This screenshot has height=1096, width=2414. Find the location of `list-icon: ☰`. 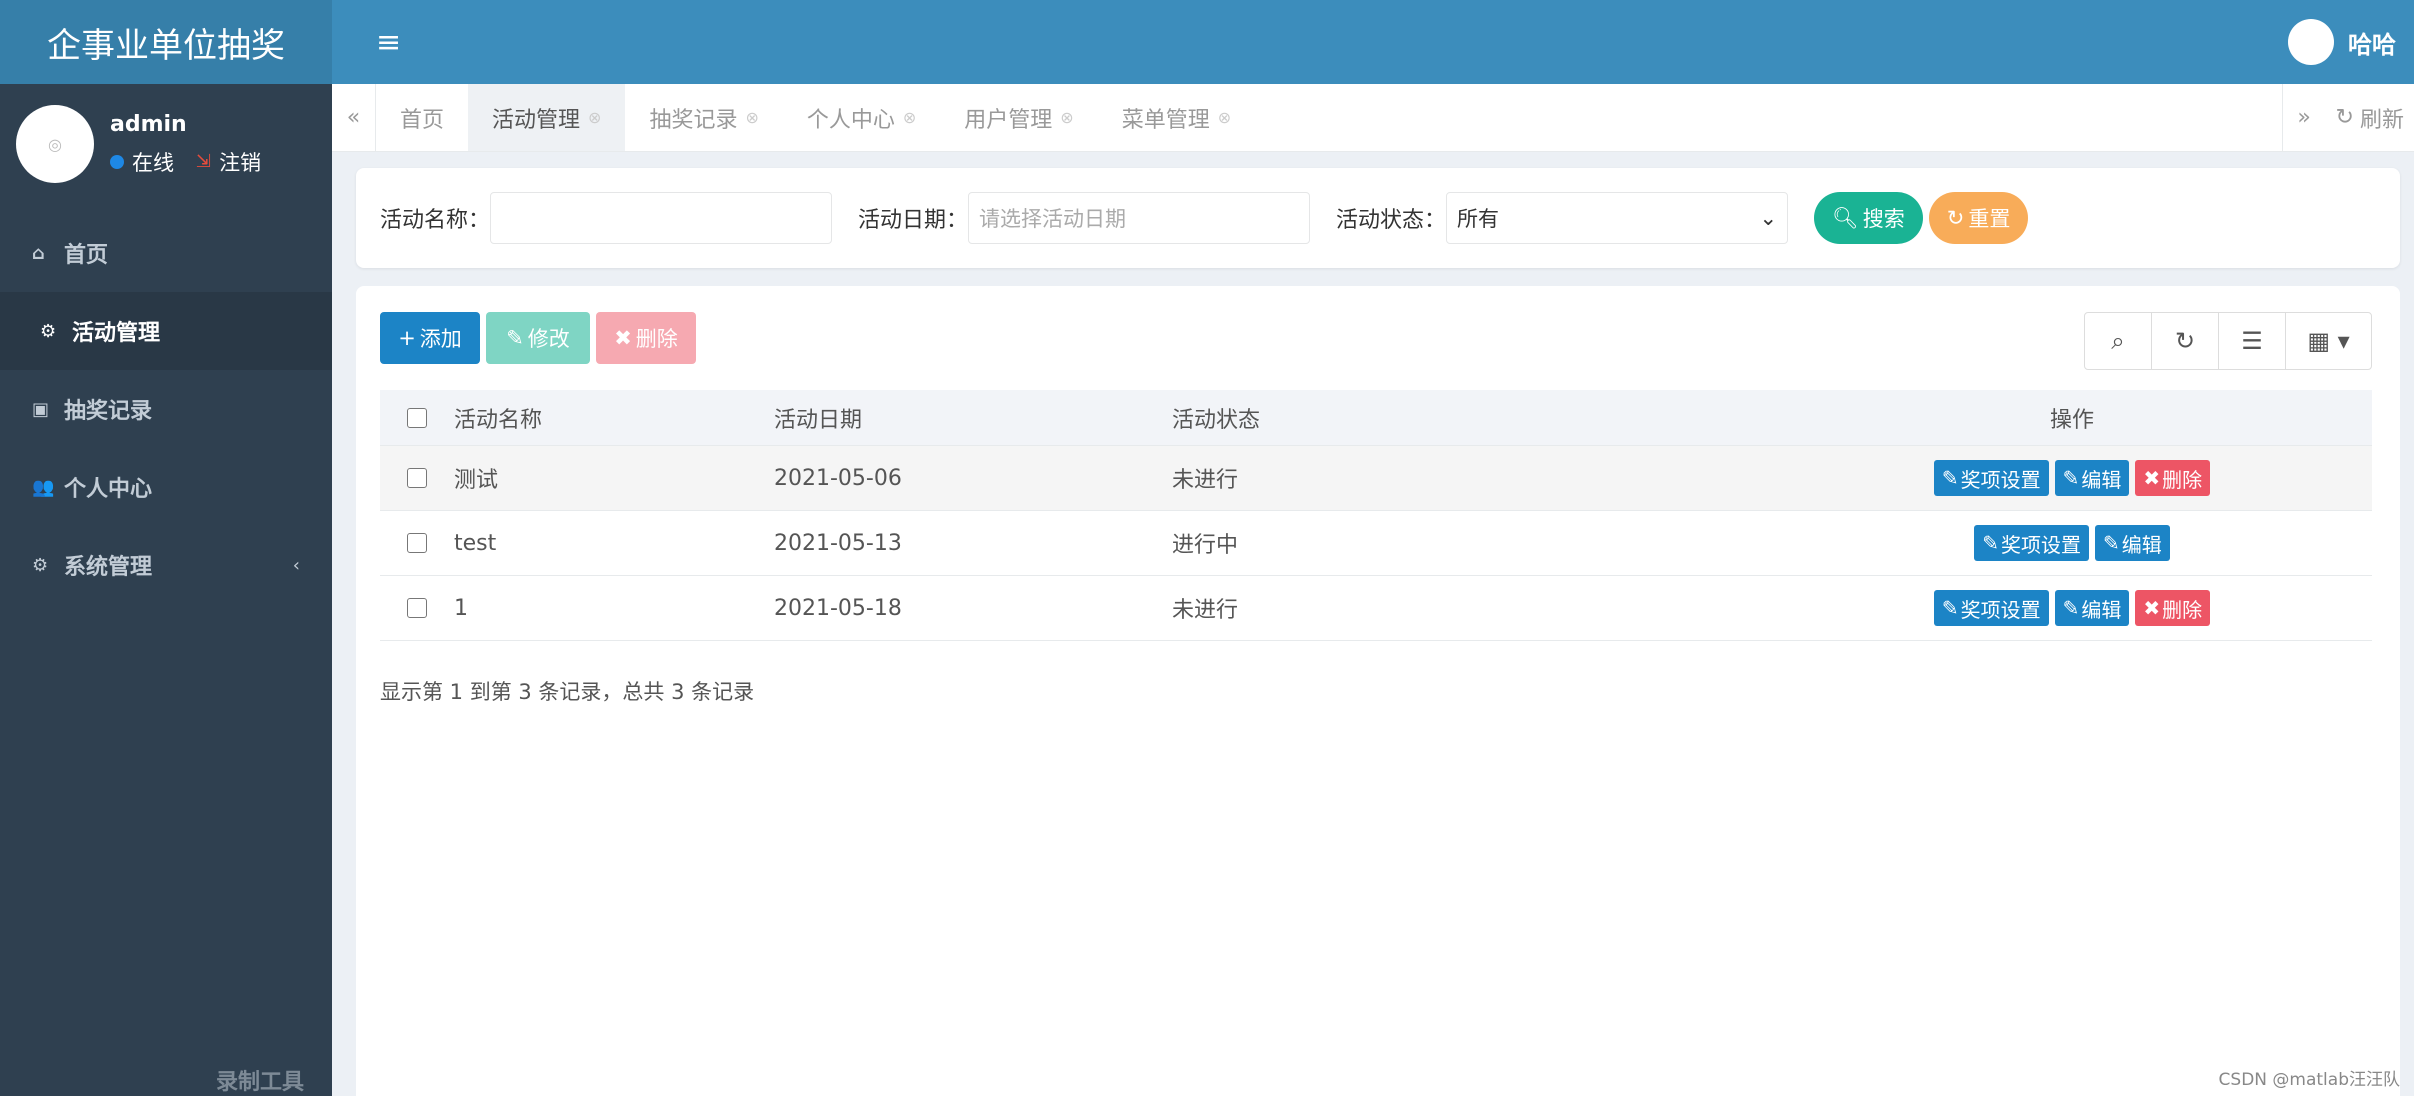

list-icon: ☰ is located at coordinates (2252, 341).